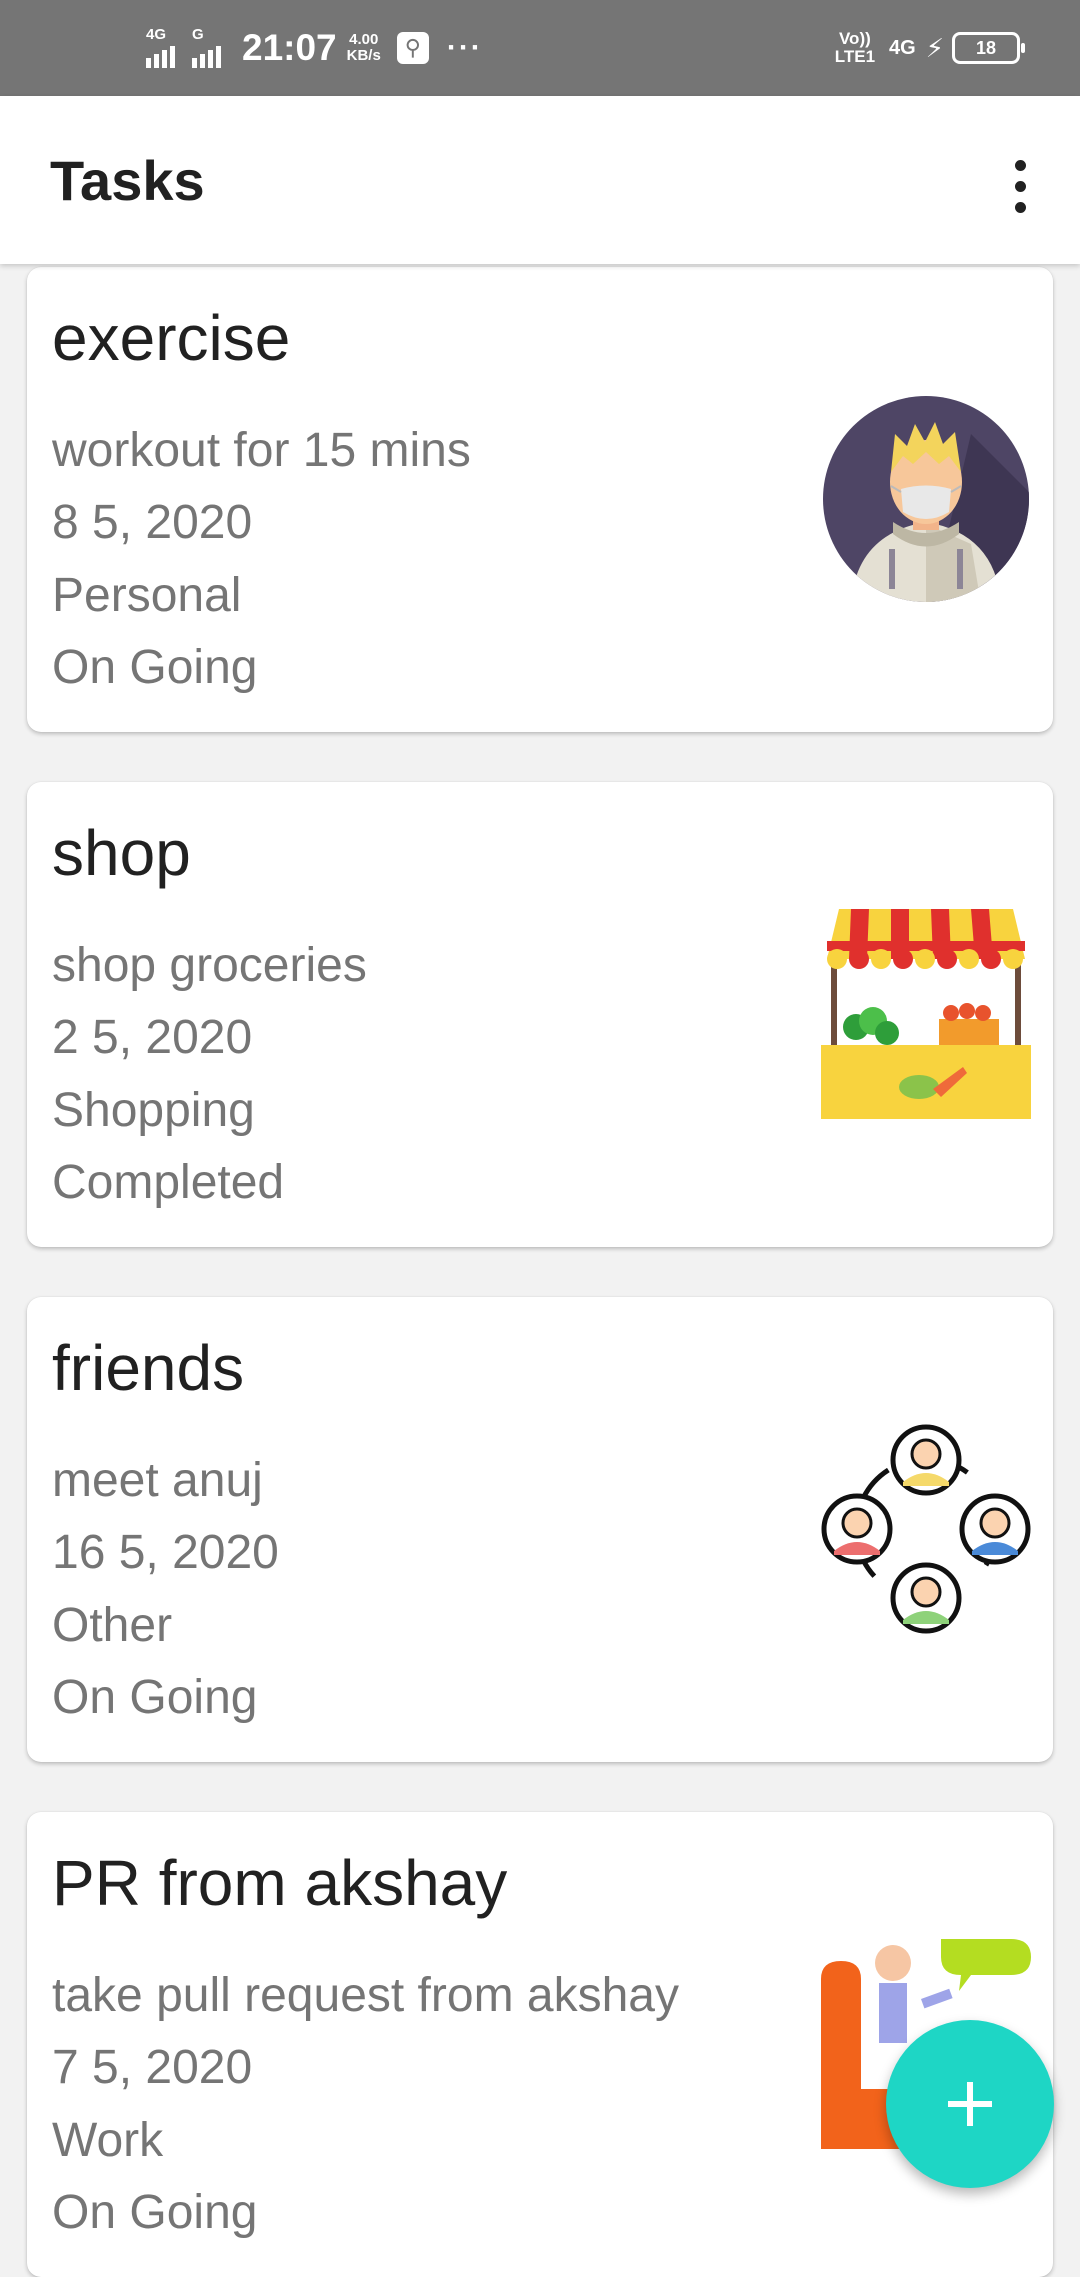 This screenshot has width=1080, height=2277. What do you see at coordinates (289, 47) in the screenshot?
I see `status-time: 21:07` at bounding box center [289, 47].